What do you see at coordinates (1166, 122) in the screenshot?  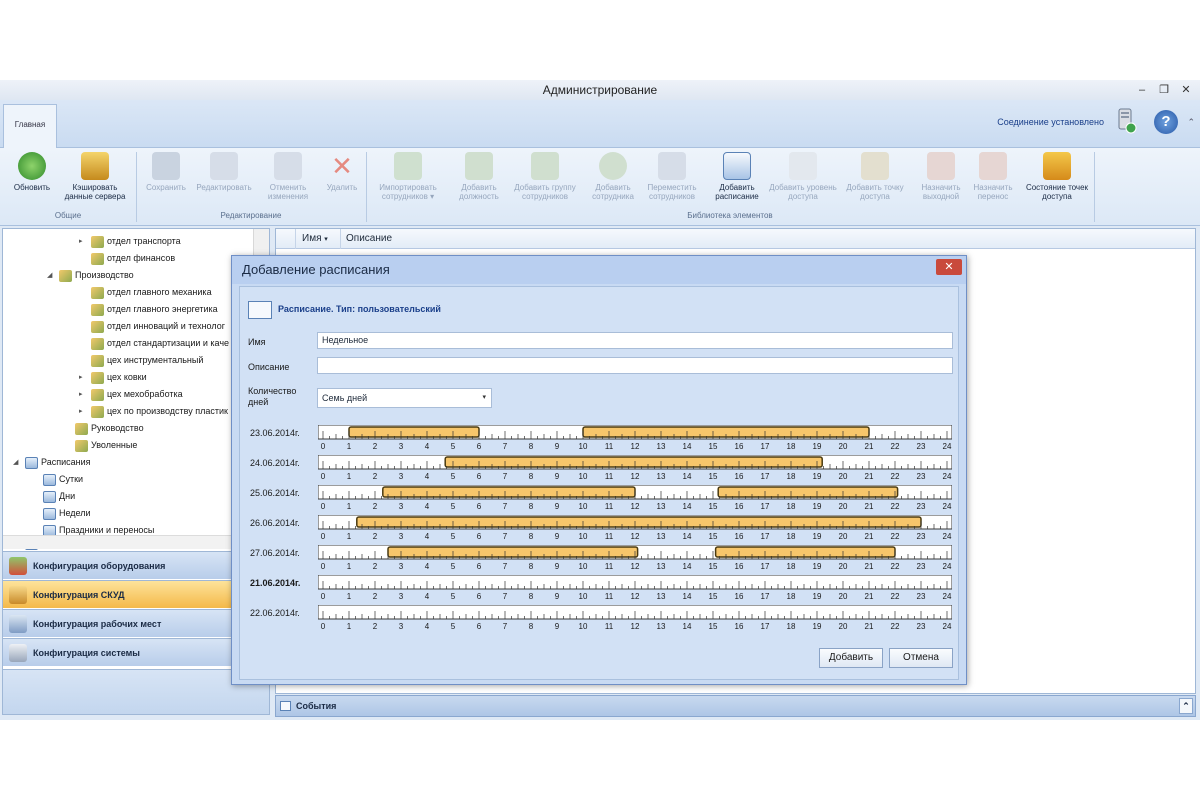 I see `help-icon: ?` at bounding box center [1166, 122].